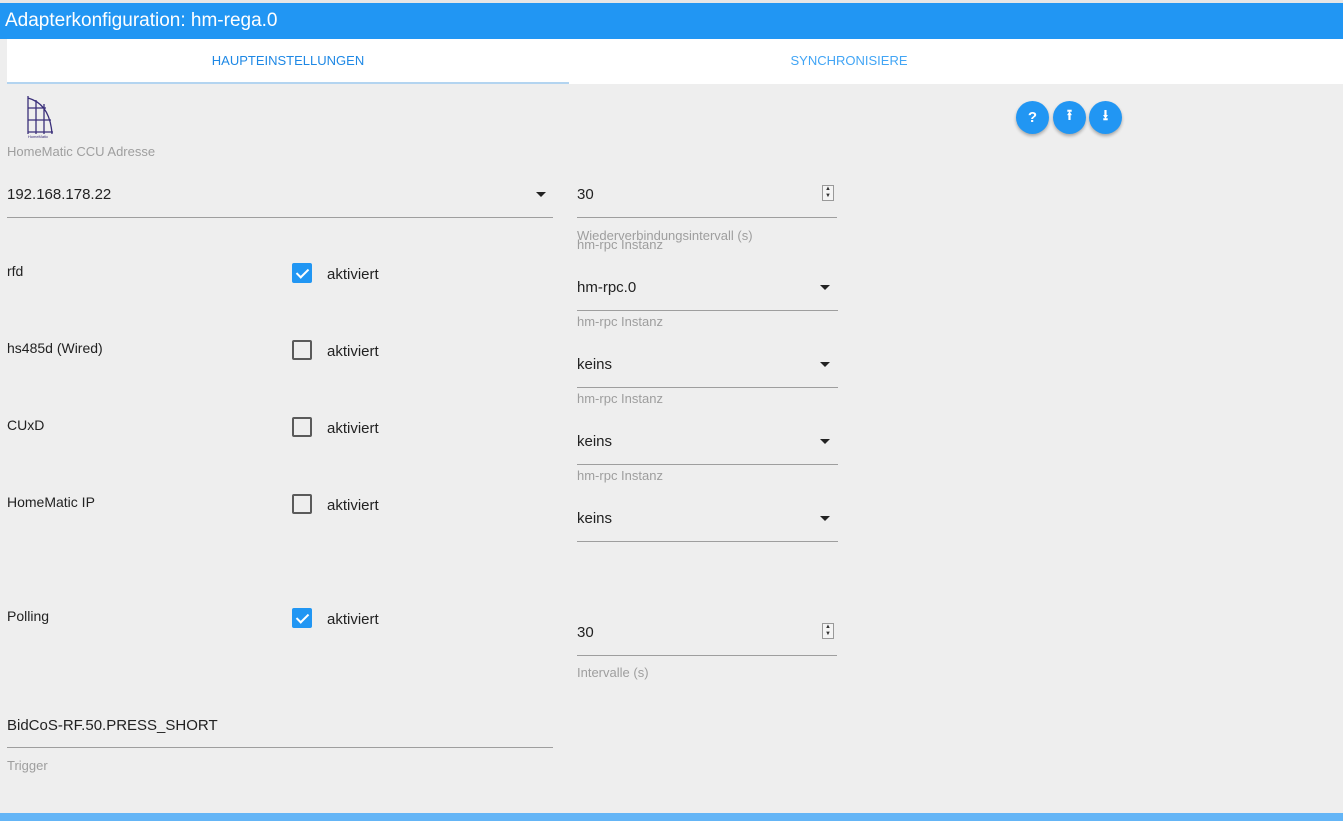 The height and width of the screenshot is (821, 1343). Describe the element at coordinates (15, 271) in the screenshot. I see `row-label: rfd` at that location.